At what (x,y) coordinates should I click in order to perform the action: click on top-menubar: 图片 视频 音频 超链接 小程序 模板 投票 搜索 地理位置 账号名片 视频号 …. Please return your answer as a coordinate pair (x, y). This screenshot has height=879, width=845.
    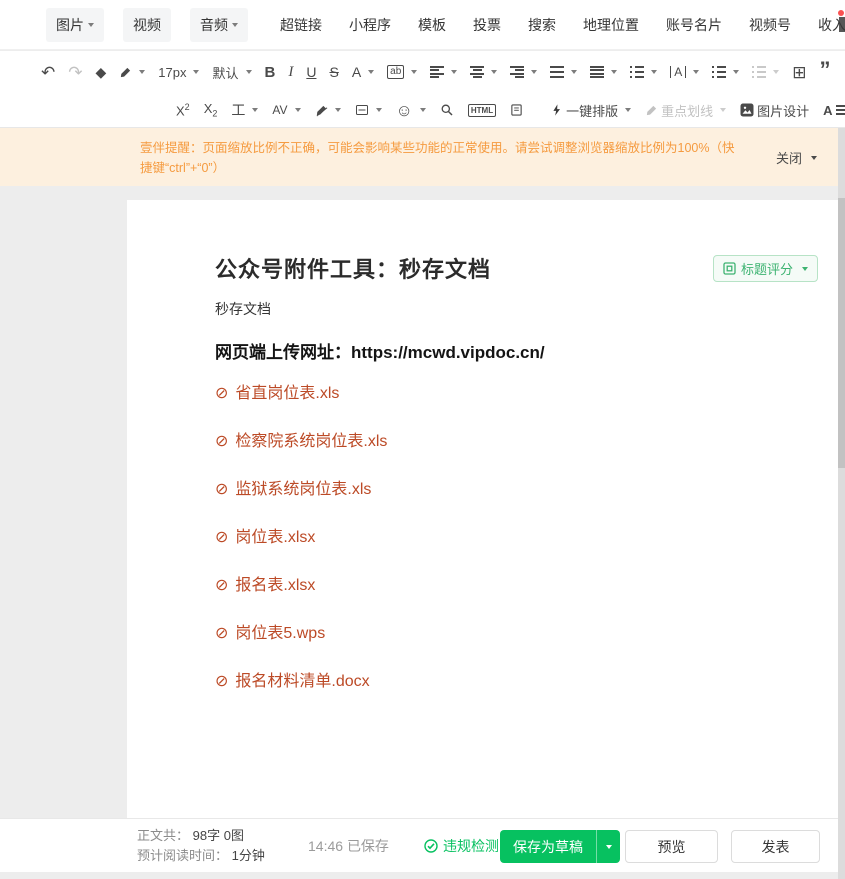
    Looking at the image, I should click on (422, 25).